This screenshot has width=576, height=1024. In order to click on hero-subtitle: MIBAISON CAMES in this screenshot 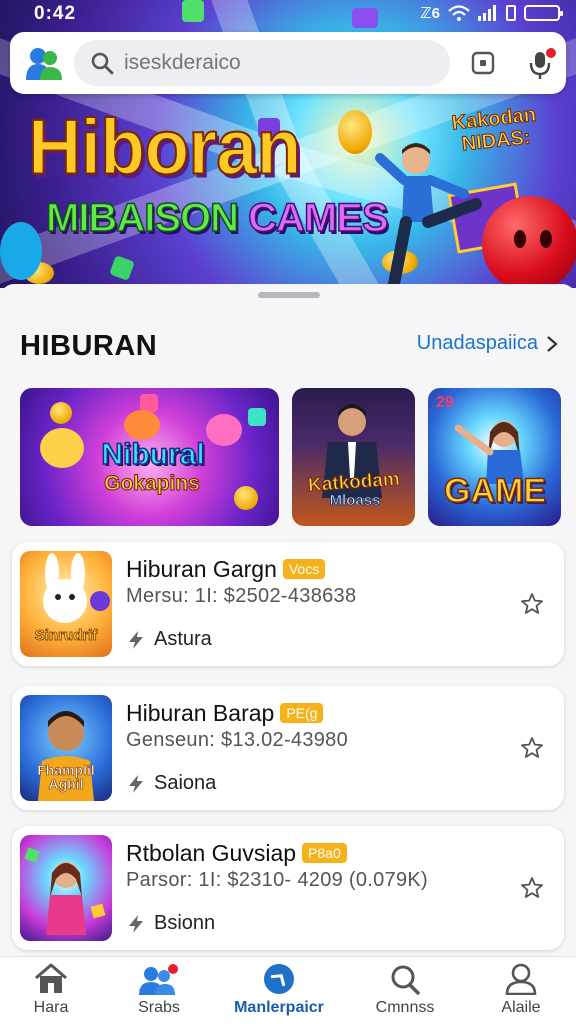, I will do `click(217, 218)`.